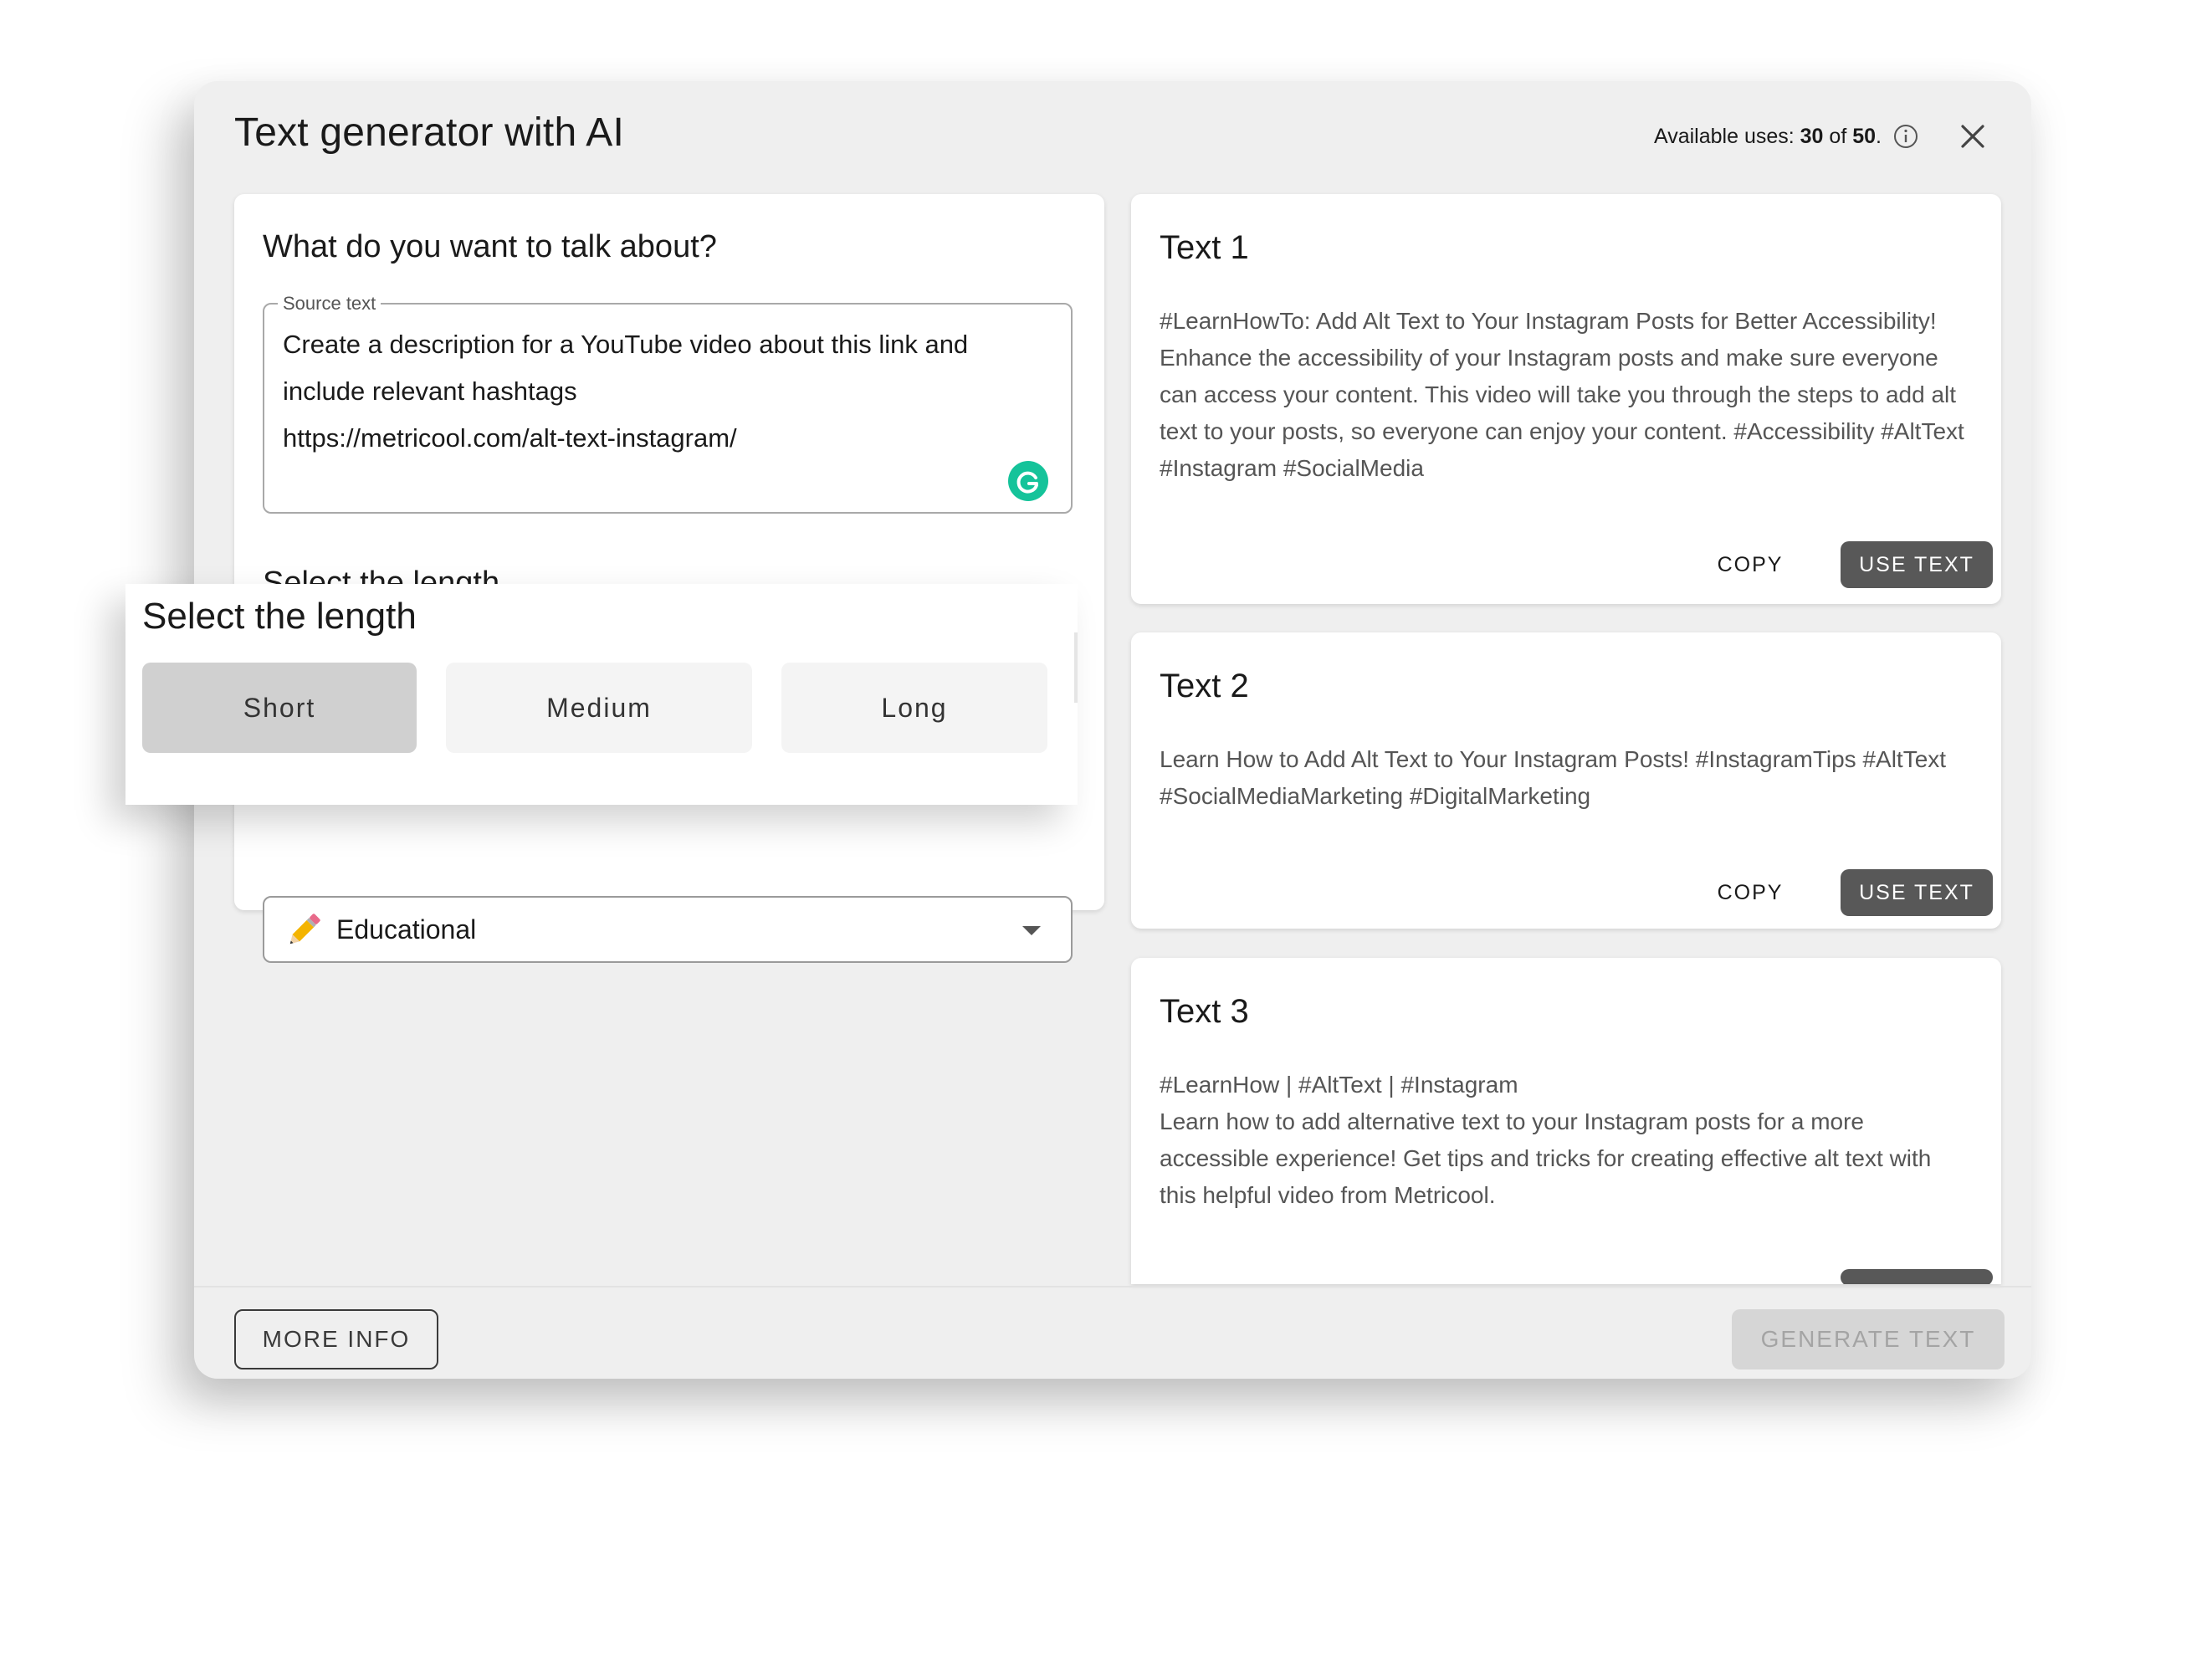 The width and height of the screenshot is (2212, 1674). Describe the element at coordinates (1905, 136) in the screenshot. I see `info-icon` at that location.